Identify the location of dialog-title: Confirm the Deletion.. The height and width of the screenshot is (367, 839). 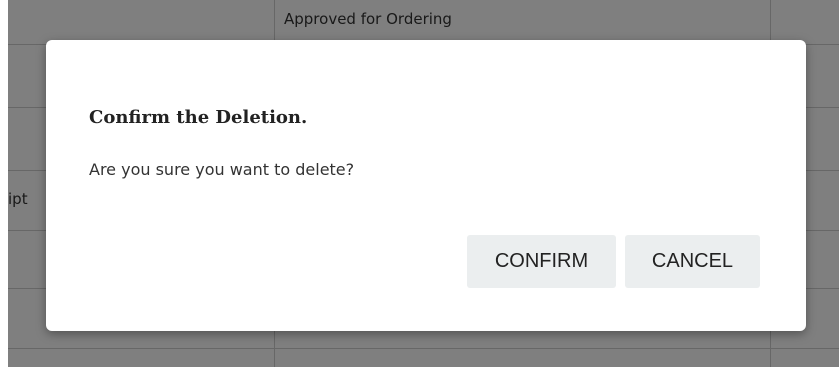
(198, 117).